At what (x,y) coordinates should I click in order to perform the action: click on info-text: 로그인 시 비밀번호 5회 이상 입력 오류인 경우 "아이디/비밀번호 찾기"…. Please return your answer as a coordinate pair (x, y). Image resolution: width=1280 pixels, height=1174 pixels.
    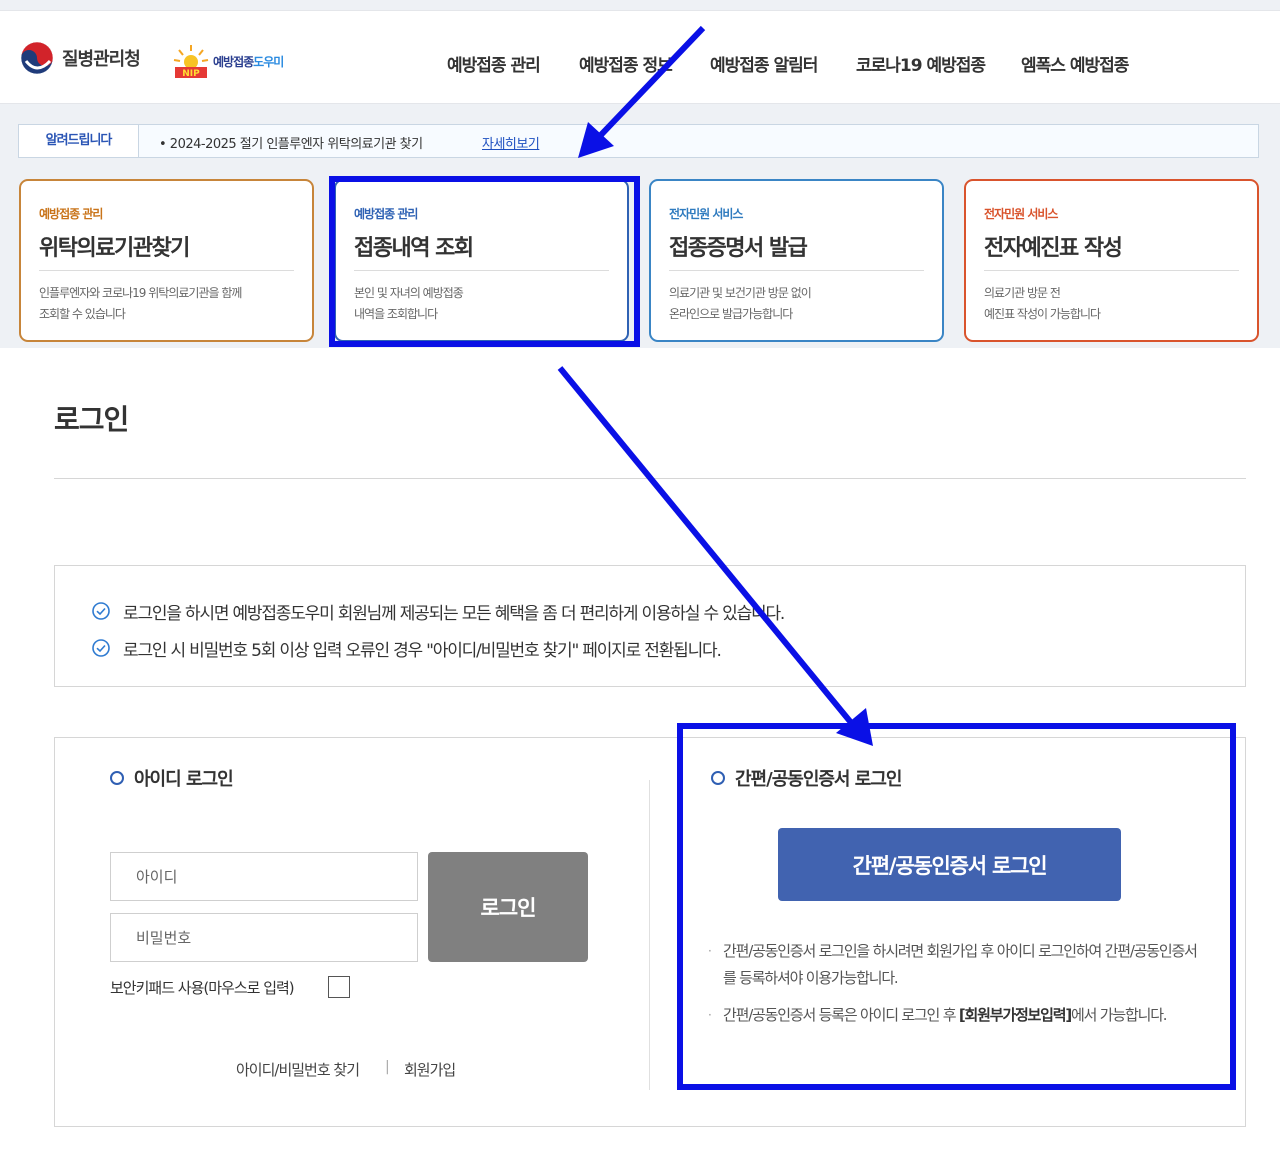
    Looking at the image, I should click on (422, 650).